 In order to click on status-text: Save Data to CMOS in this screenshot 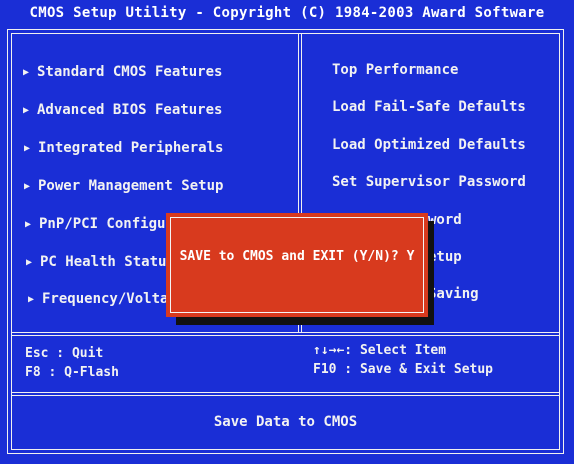, I will do `click(285, 422)`.